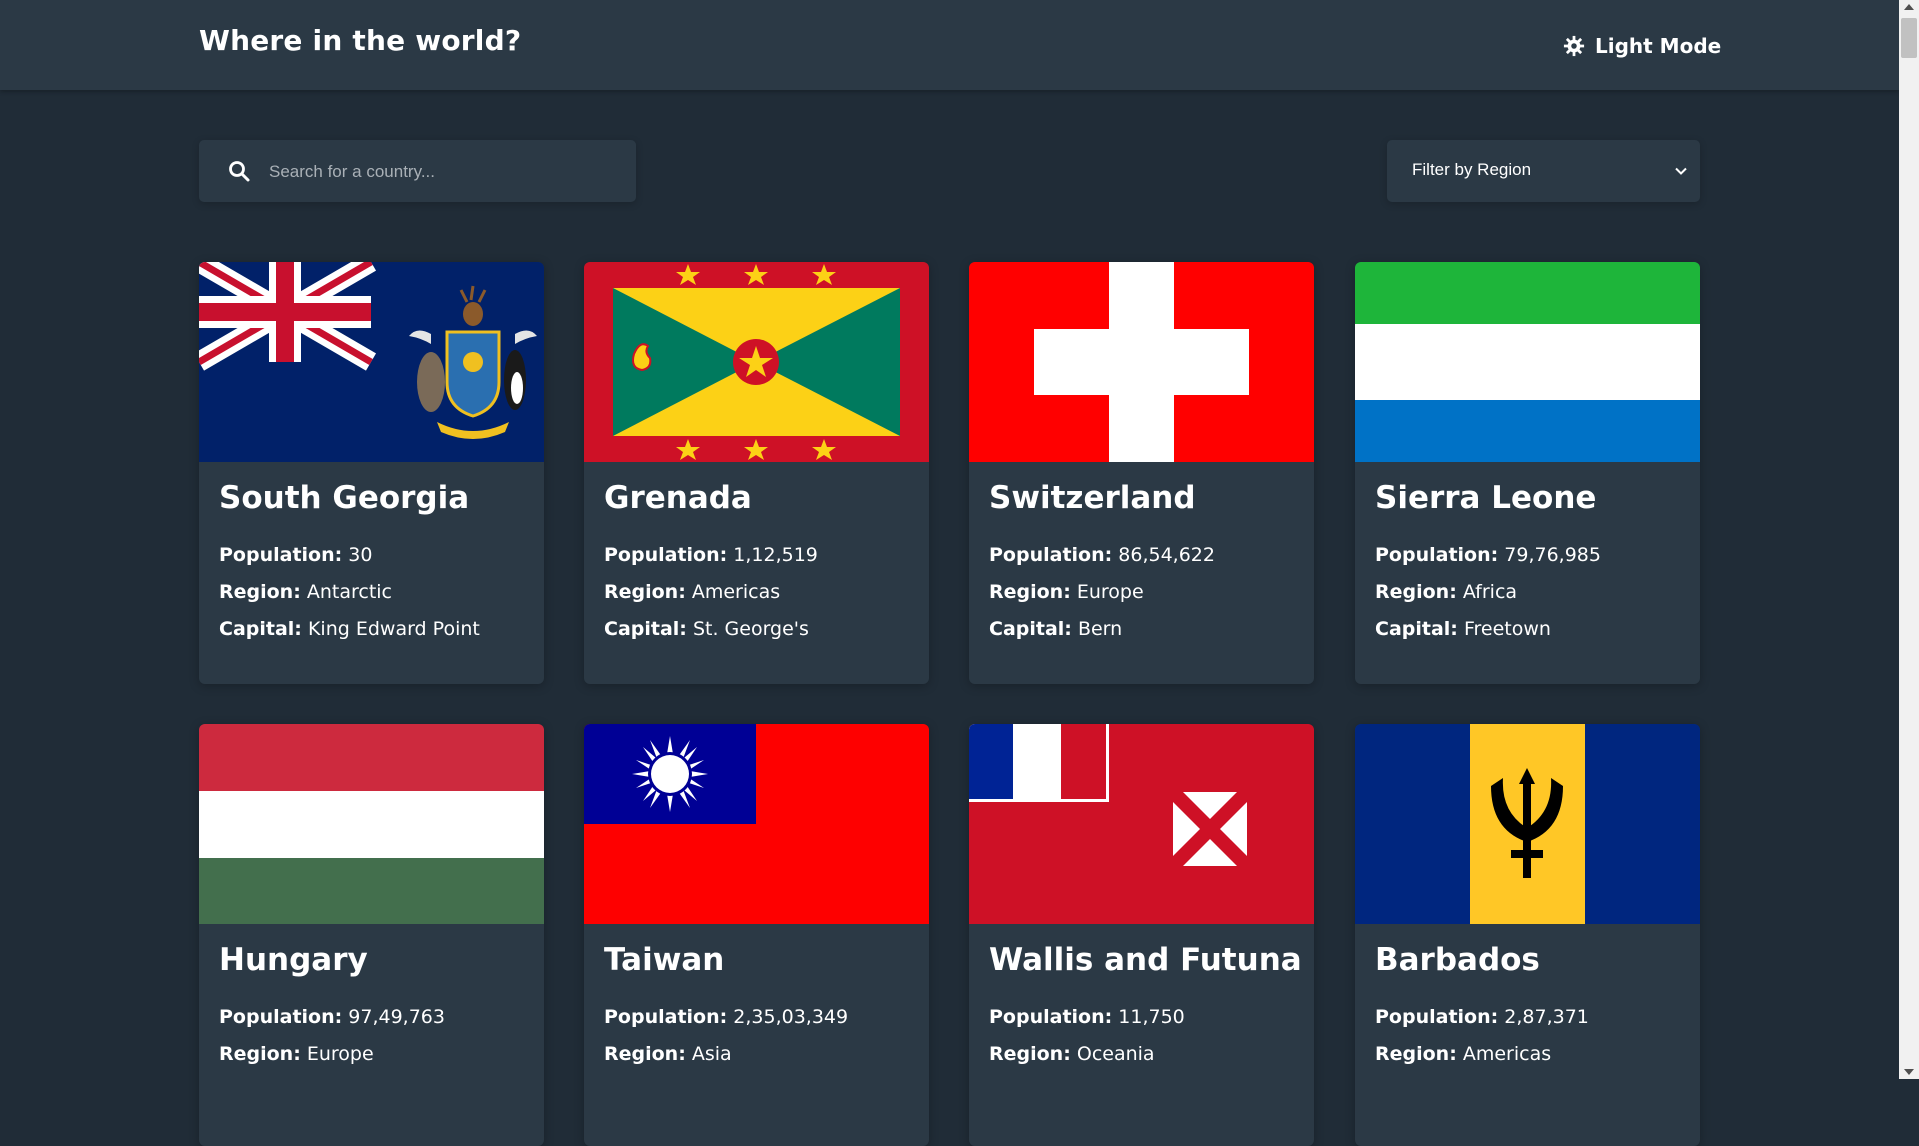  I want to click on taiwan-flag, so click(756, 824).